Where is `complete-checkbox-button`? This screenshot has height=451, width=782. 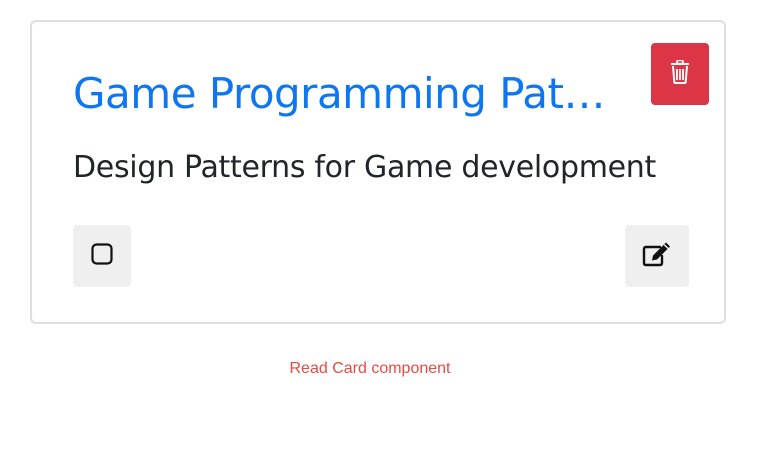
complete-checkbox-button is located at coordinates (102, 256).